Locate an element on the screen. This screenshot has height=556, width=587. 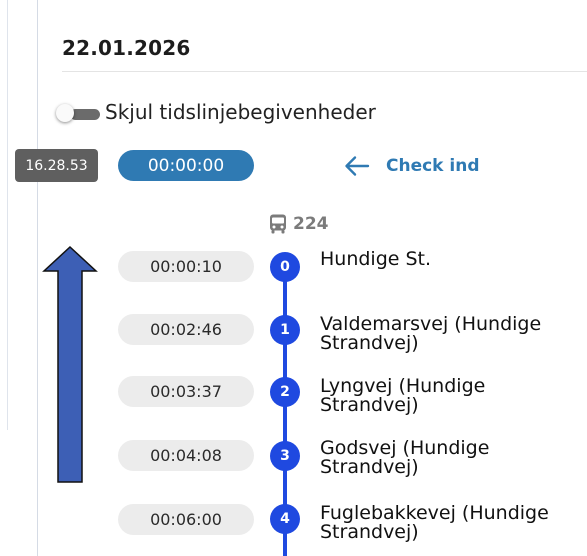
outer-divider-line is located at coordinates (7, 215).